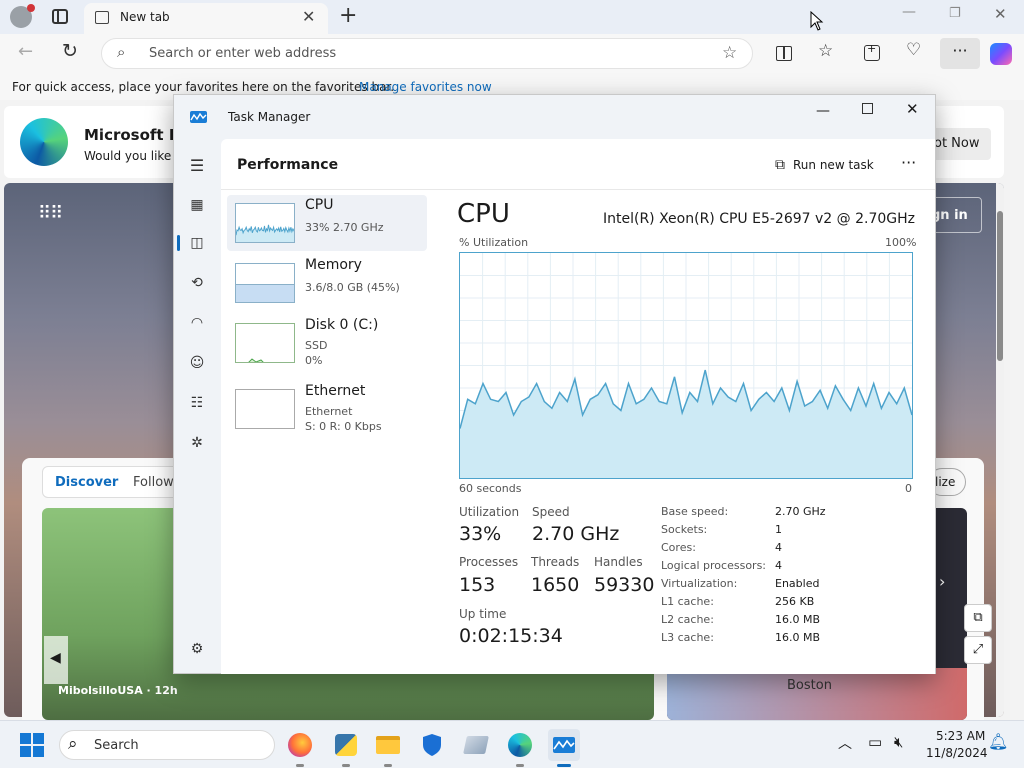  I want to click on utilization-label: Utilization, so click(489, 512).